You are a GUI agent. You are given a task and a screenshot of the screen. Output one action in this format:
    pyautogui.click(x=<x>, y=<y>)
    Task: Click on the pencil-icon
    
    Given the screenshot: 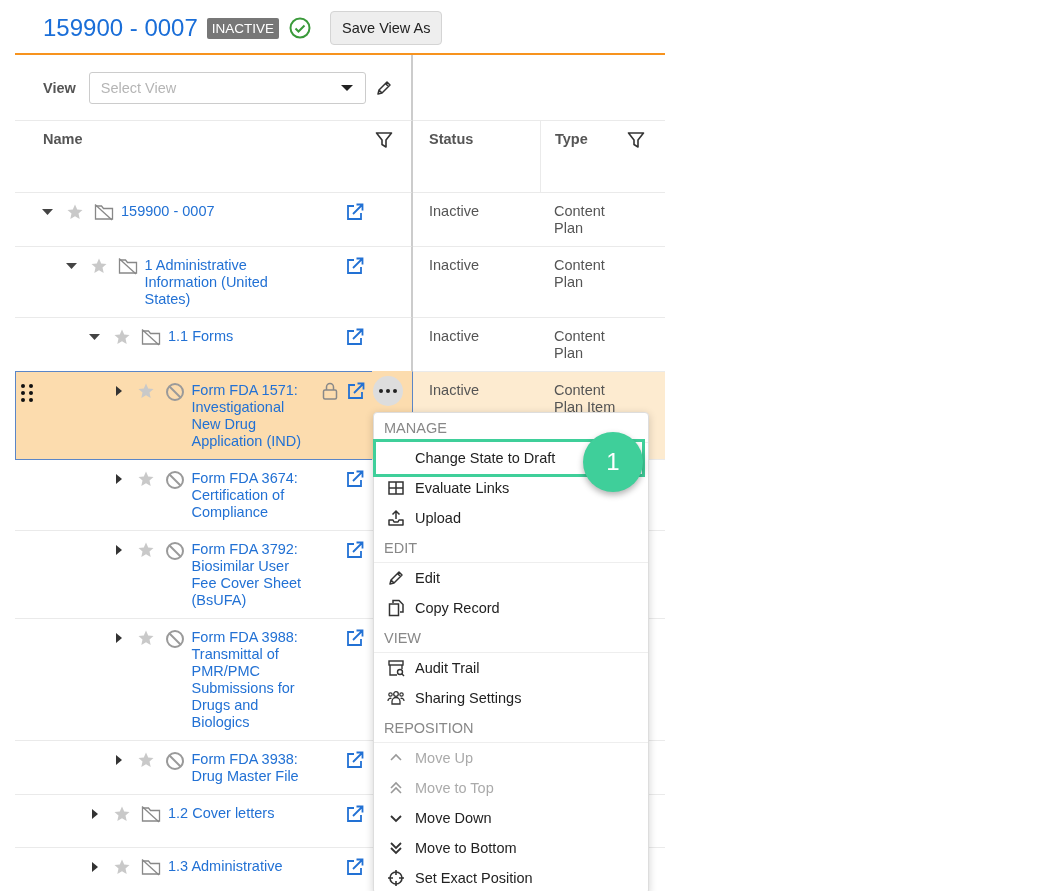 What is the action you would take?
    pyautogui.click(x=396, y=578)
    